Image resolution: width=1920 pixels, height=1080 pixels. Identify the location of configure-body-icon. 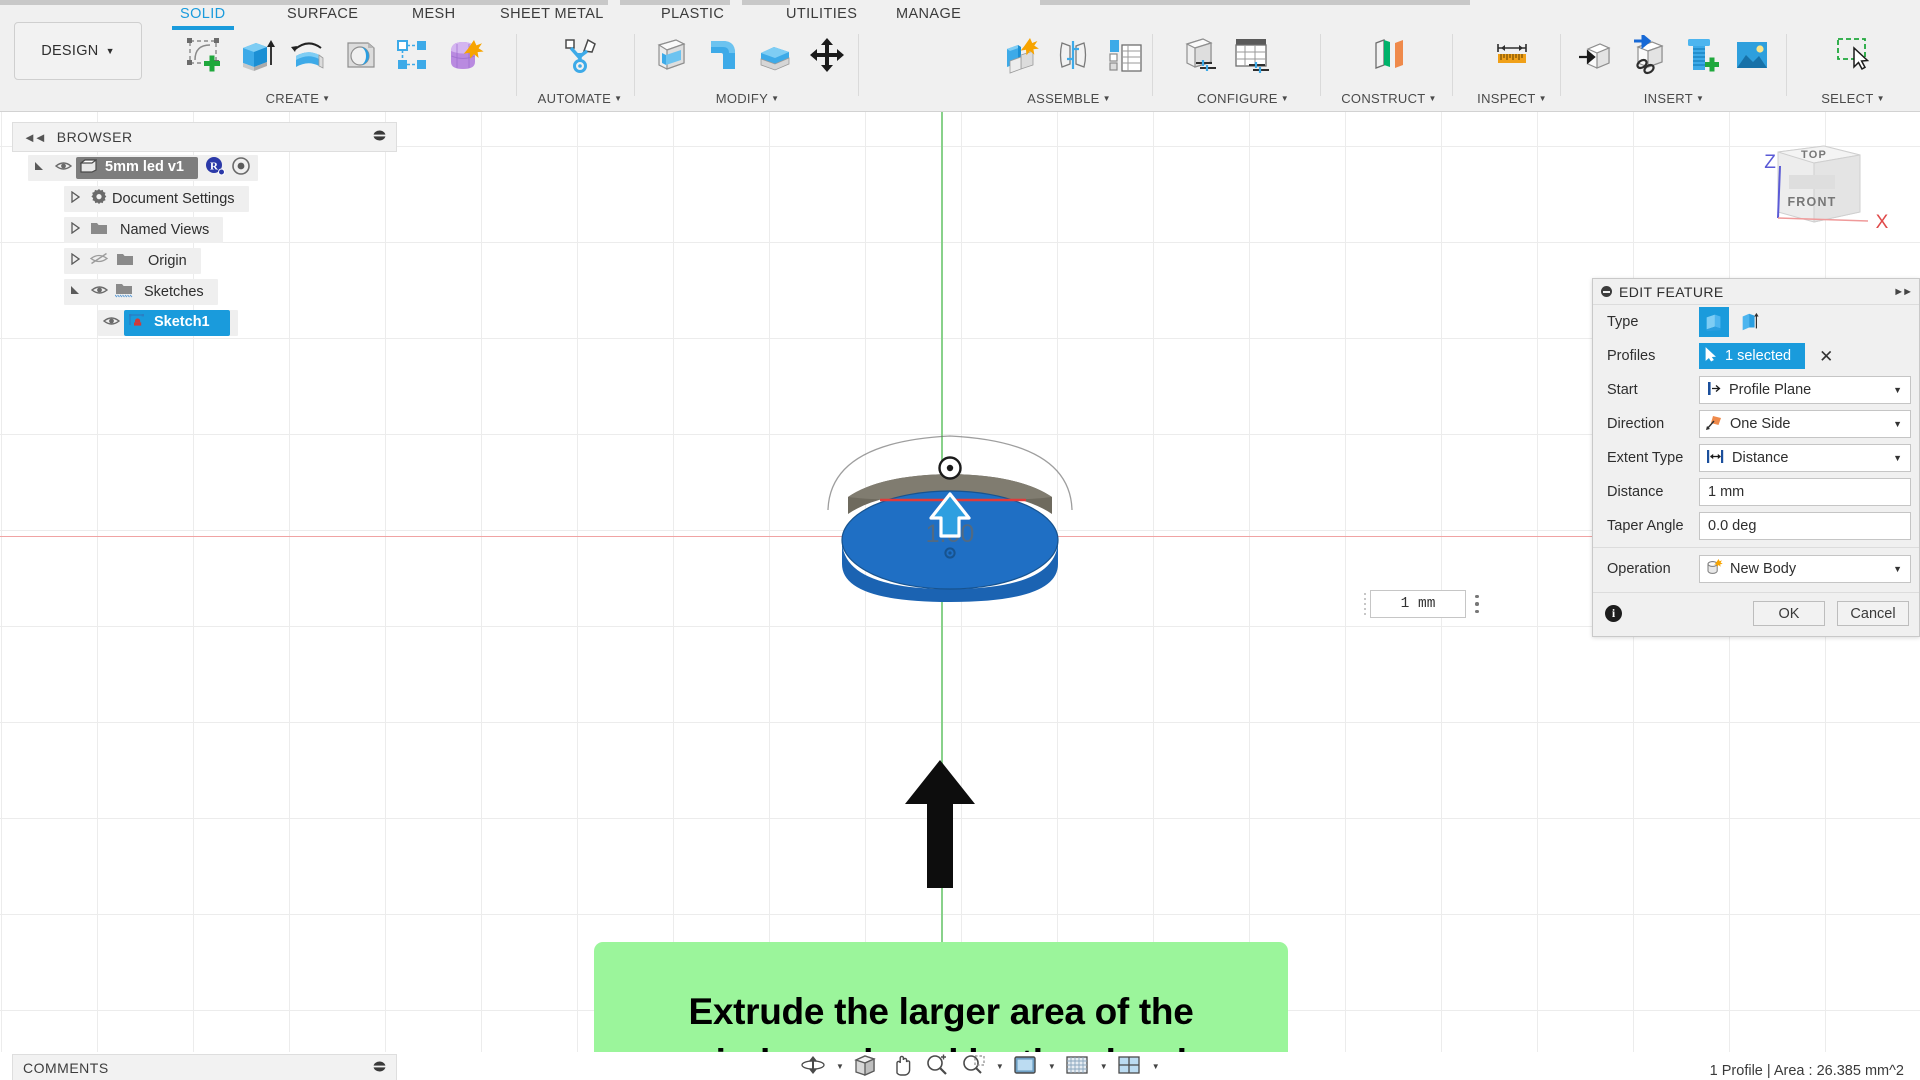
(1199, 55).